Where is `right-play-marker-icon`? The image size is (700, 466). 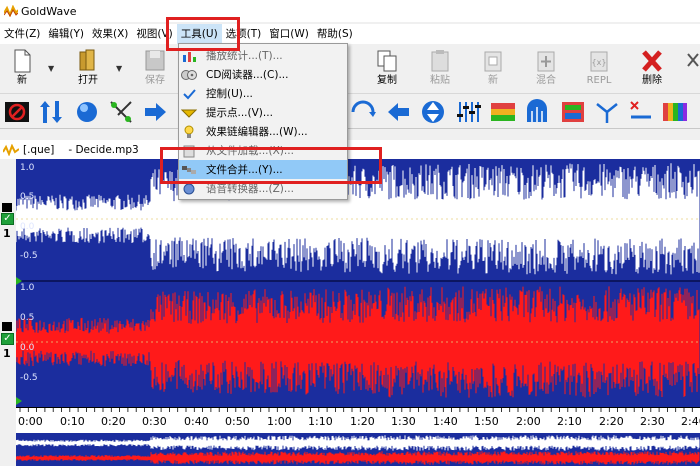
right-play-marker-icon is located at coordinates (19, 401).